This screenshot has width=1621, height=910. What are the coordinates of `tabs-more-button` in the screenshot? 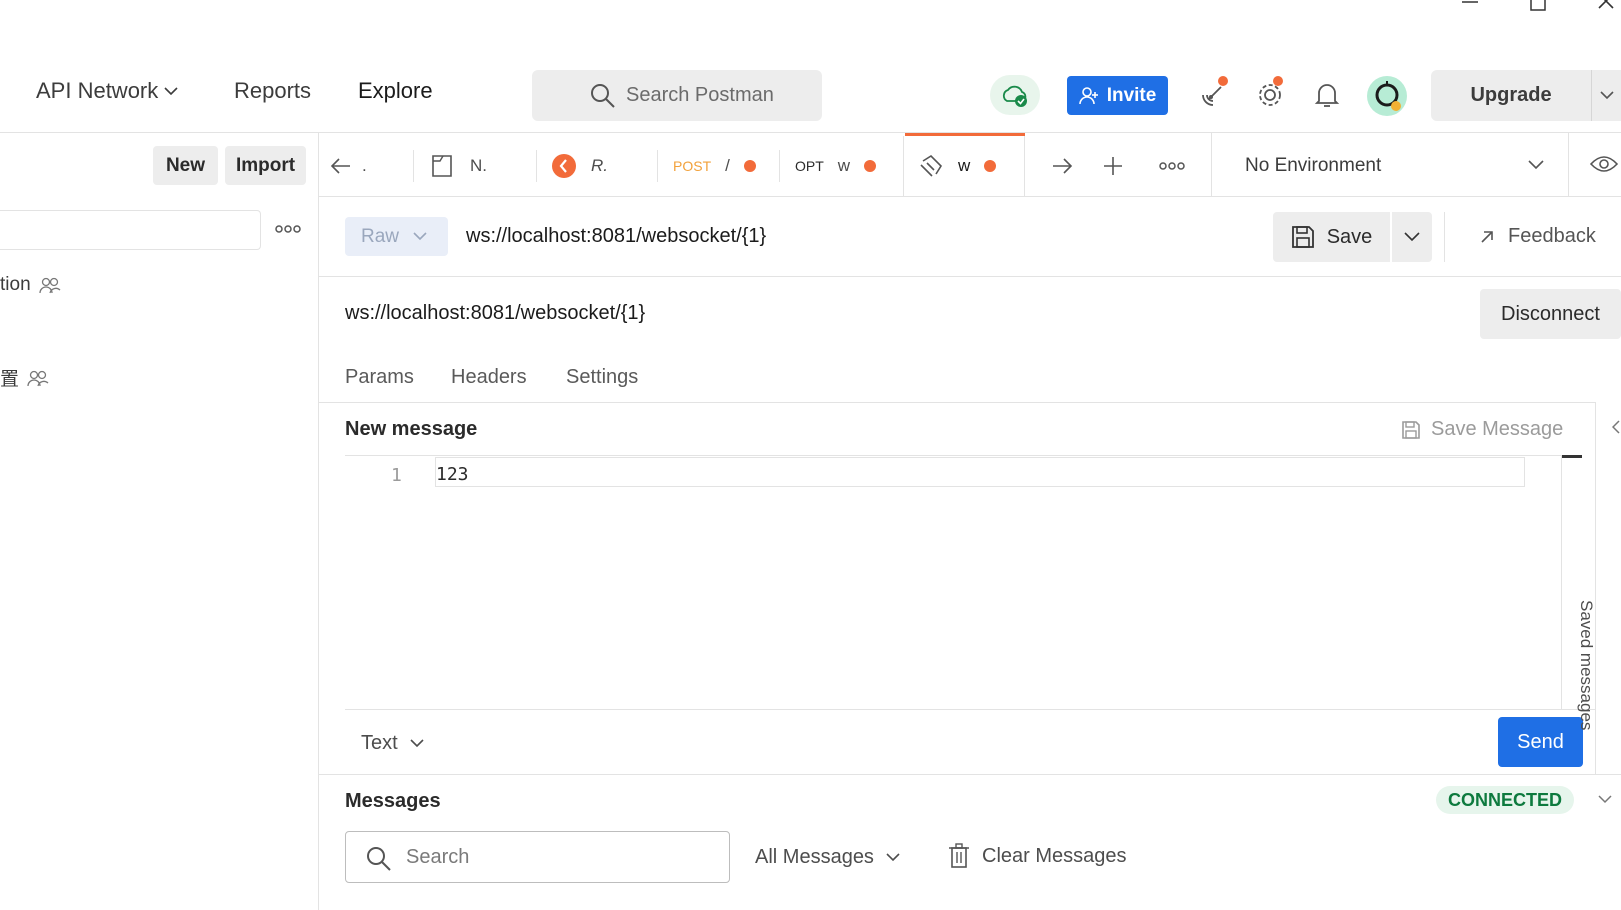 It's located at (1172, 165).